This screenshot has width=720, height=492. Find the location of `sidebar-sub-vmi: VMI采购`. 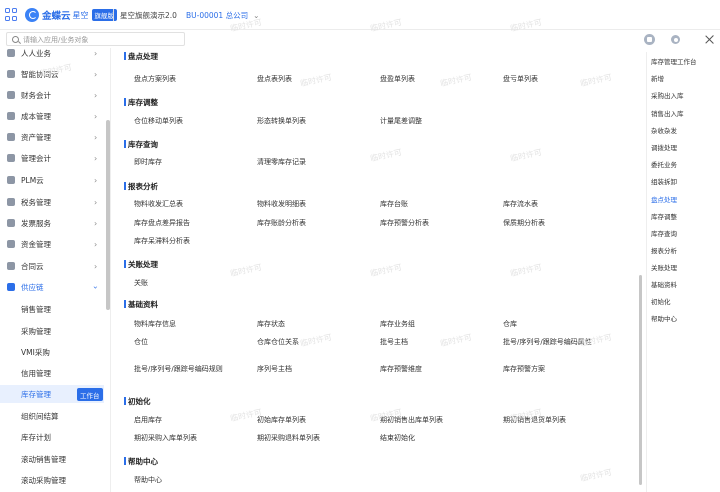

sidebar-sub-vmi: VMI采购 is located at coordinates (52, 352).